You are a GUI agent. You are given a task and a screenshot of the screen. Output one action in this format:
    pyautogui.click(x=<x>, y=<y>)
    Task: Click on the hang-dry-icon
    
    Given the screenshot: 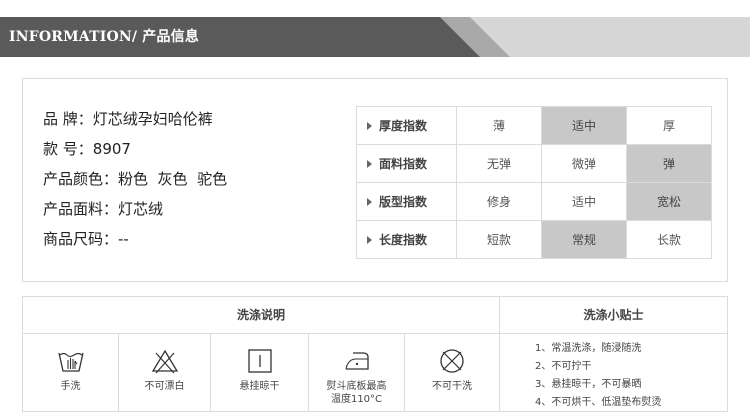 What is the action you would take?
    pyautogui.click(x=259, y=361)
    